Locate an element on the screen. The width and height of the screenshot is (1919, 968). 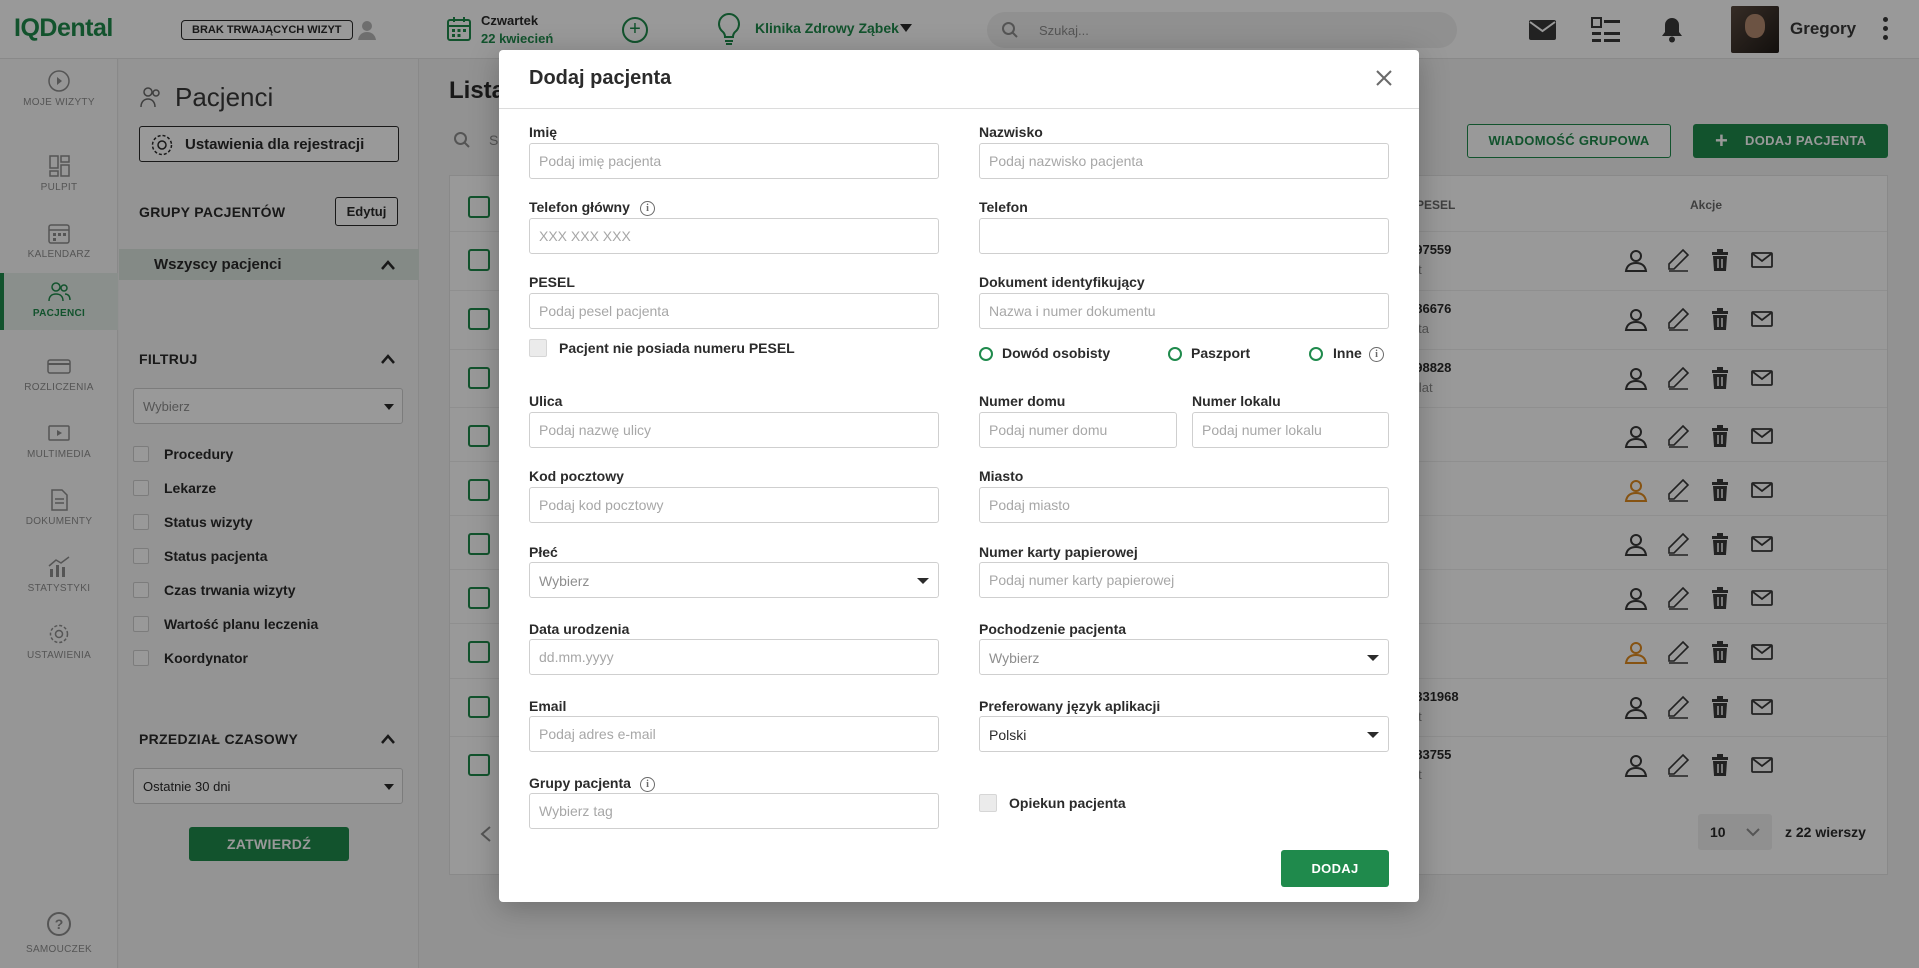
patient-groups-label: Grupy pacjenta is located at coordinates (580, 783).